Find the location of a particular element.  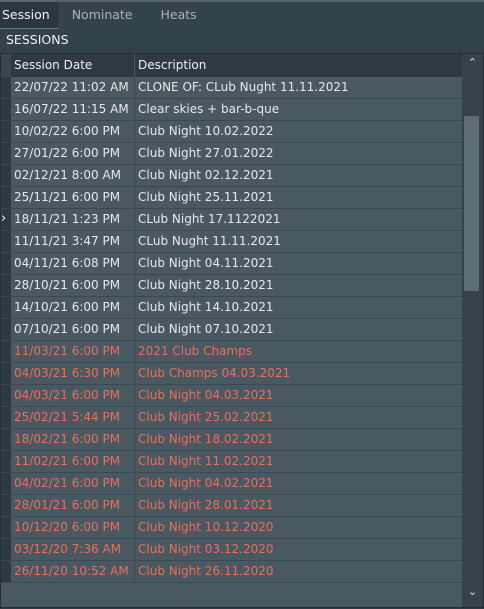

table-row: 04/03/21 6:30 PM Club Champs 04.03.2021 is located at coordinates (232, 374).